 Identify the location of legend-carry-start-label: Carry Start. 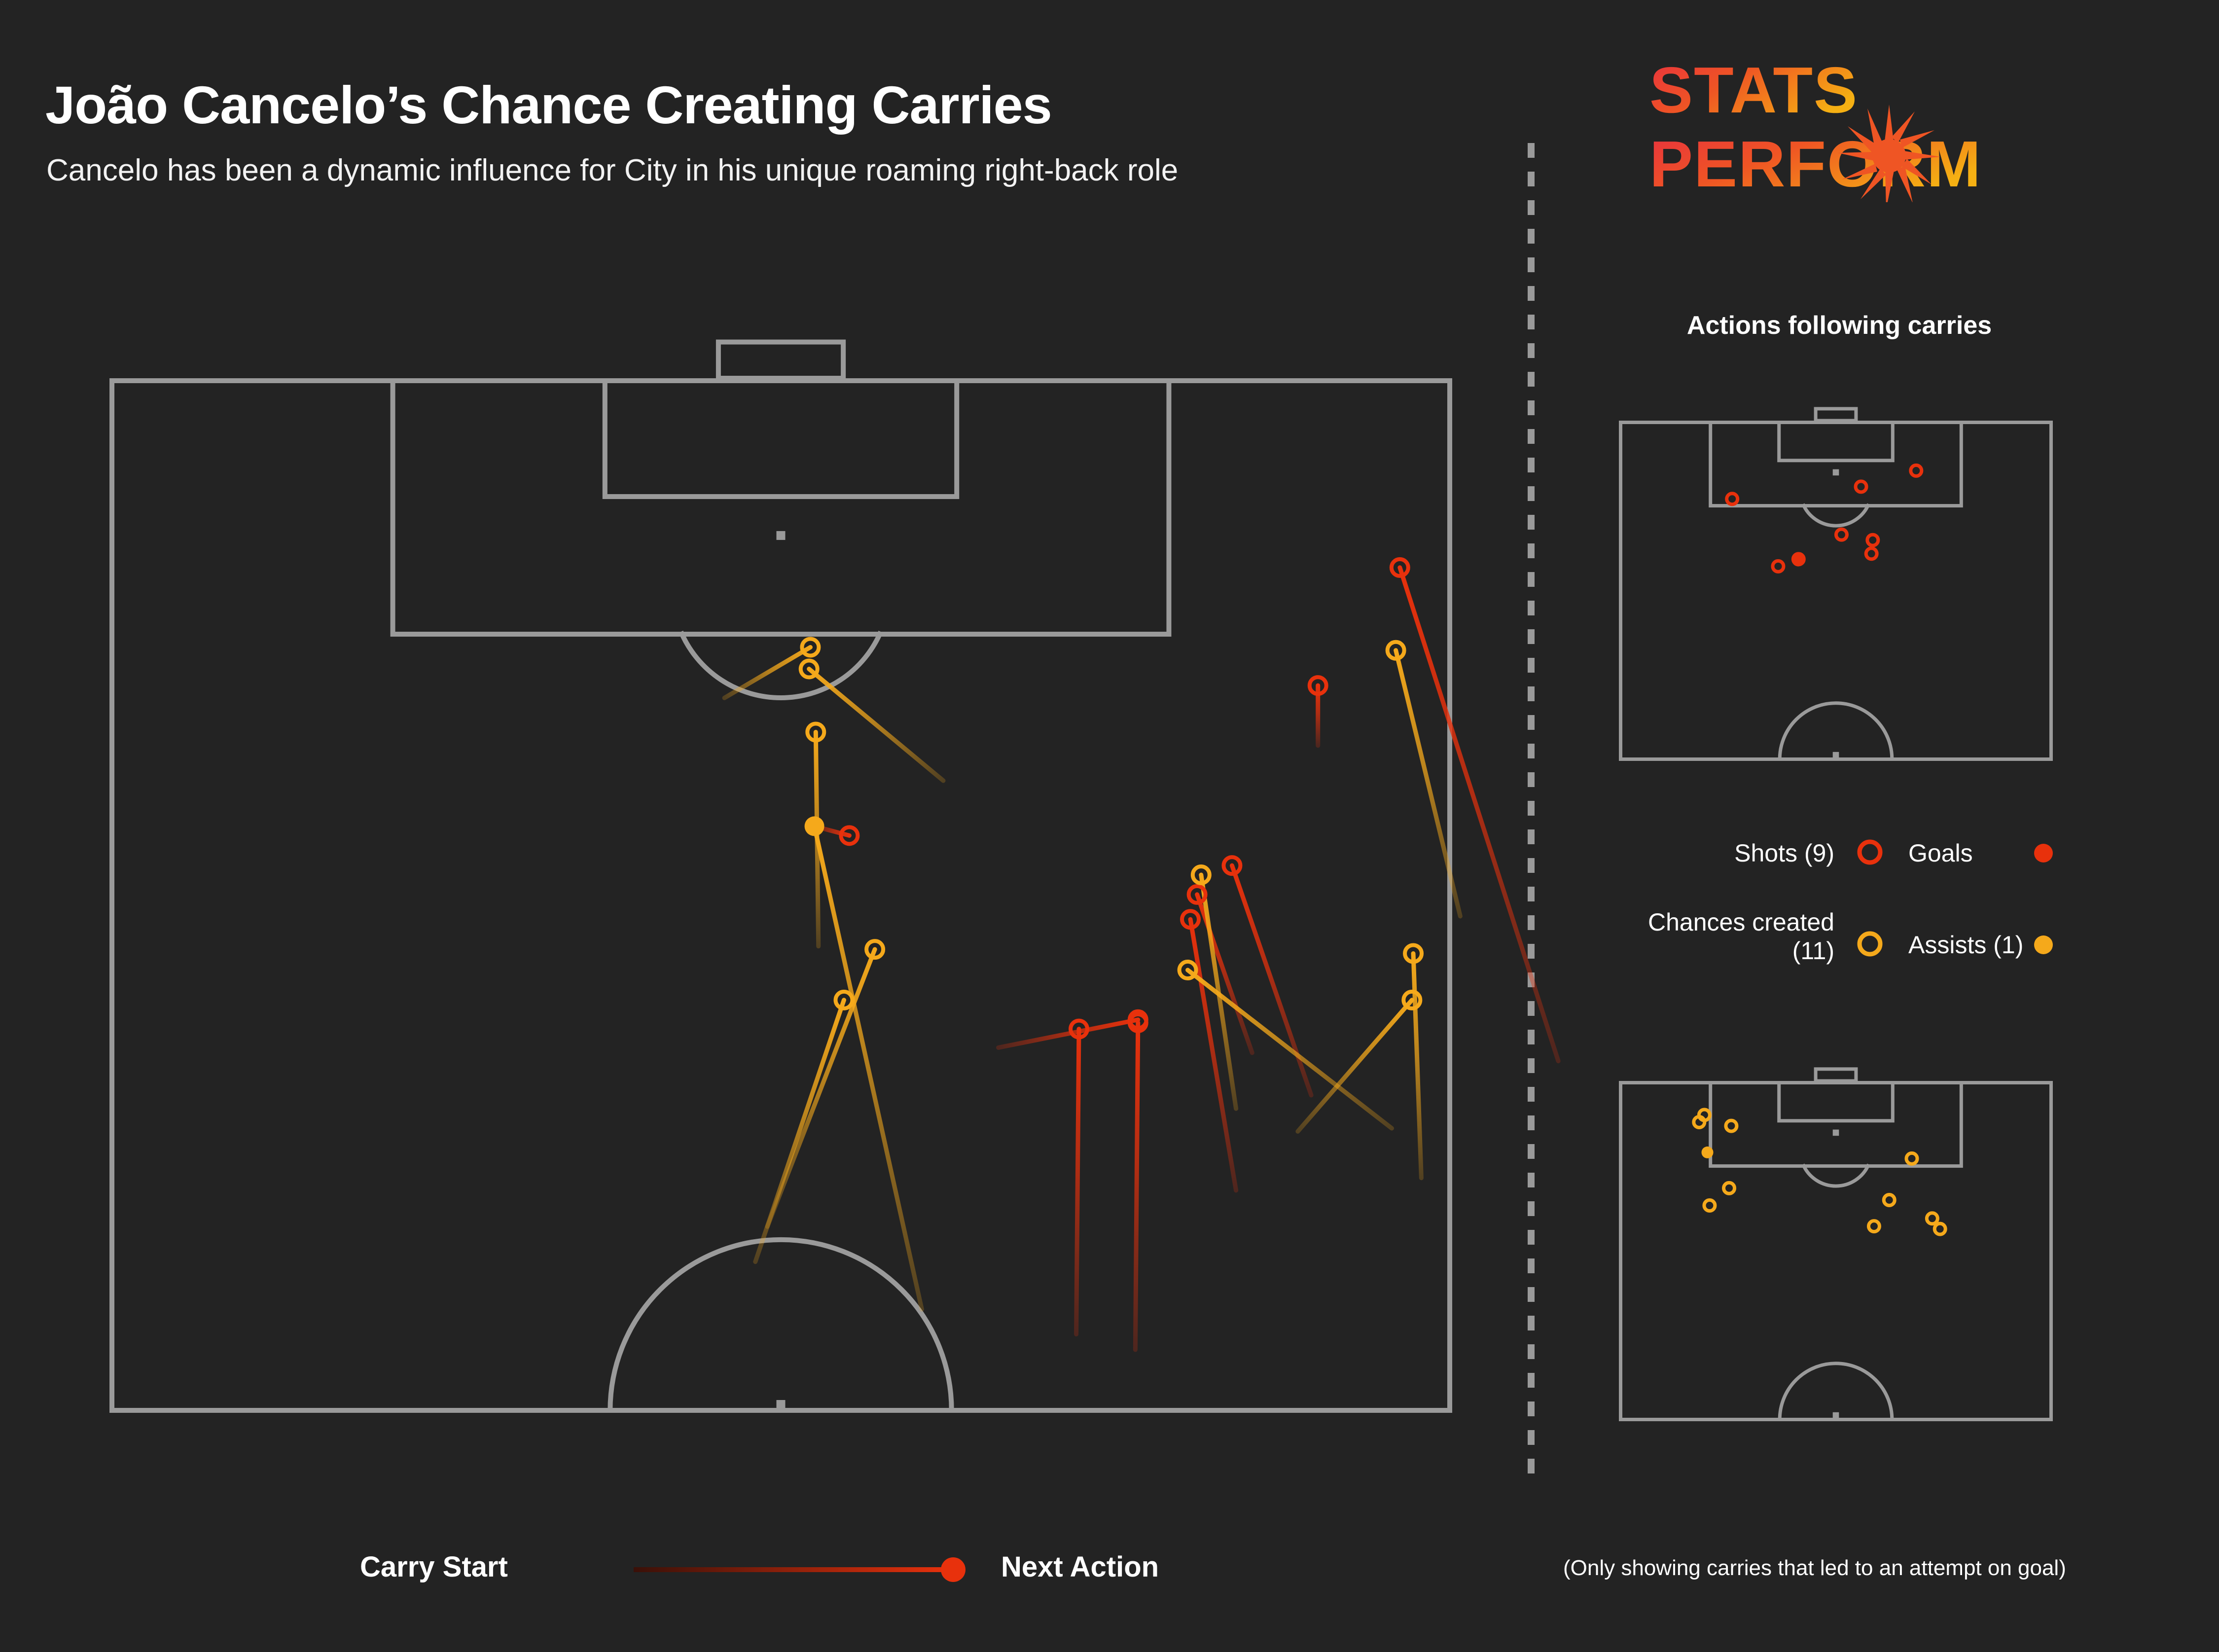
(434, 1567).